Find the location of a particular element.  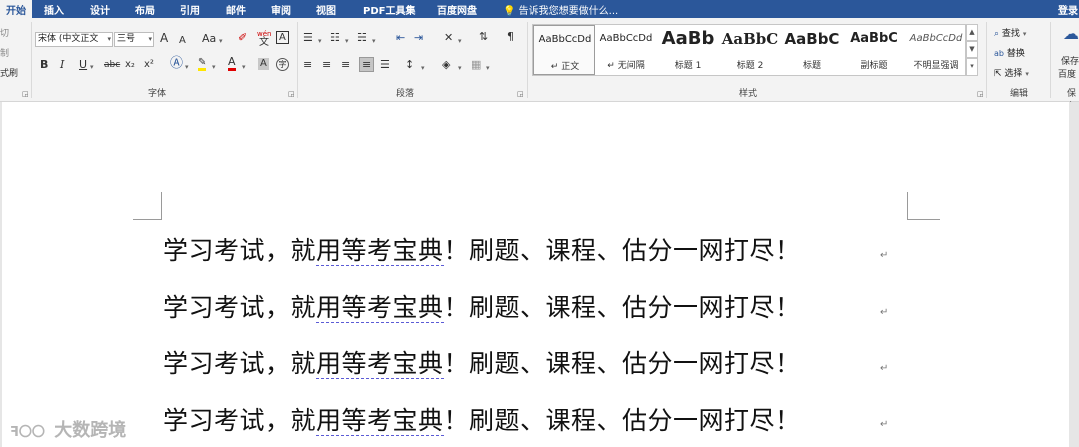

styles-scroll-up-icon: ▲ is located at coordinates (972, 32).